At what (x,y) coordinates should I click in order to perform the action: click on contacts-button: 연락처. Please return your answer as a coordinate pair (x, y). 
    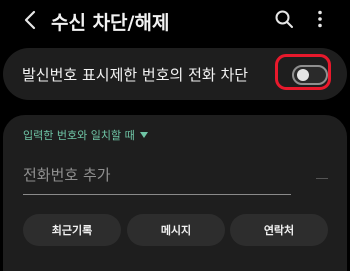
    Looking at the image, I should click on (279, 230).